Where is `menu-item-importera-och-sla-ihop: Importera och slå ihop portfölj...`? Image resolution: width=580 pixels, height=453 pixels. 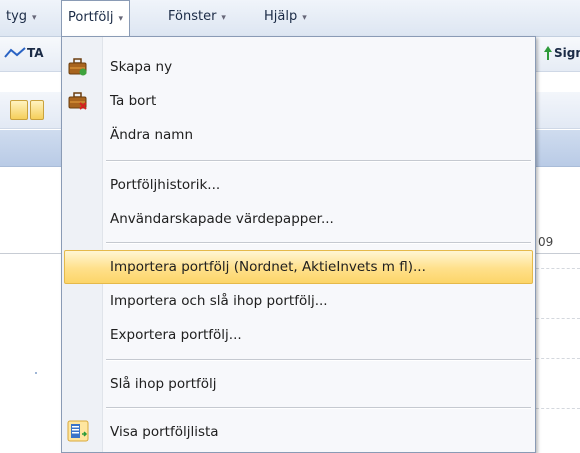 menu-item-importera-och-sla-ihop: Importera och slå ihop portfölj... is located at coordinates (298, 301).